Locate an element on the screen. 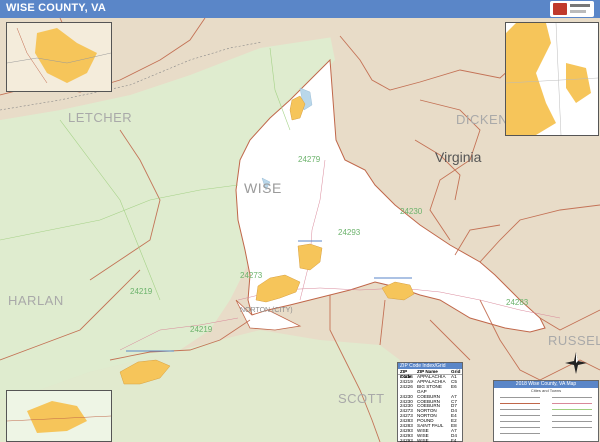 The width and height of the screenshot is (600, 442). zip-label-24273: 24273 is located at coordinates (251, 275).